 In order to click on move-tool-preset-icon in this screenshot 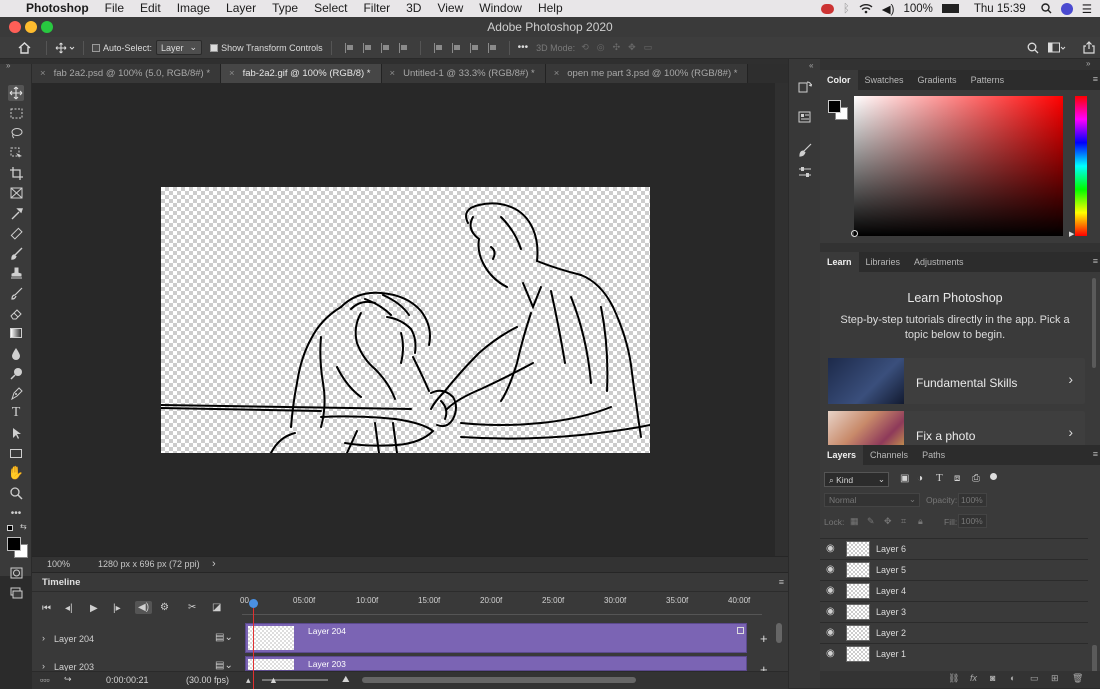, I will do `click(65, 48)`.